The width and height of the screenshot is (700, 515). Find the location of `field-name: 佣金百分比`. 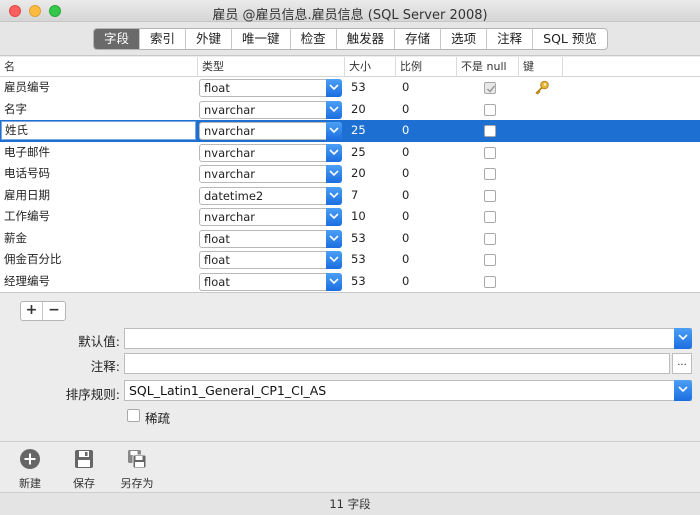

field-name: 佣金百分比 is located at coordinates (31, 259).